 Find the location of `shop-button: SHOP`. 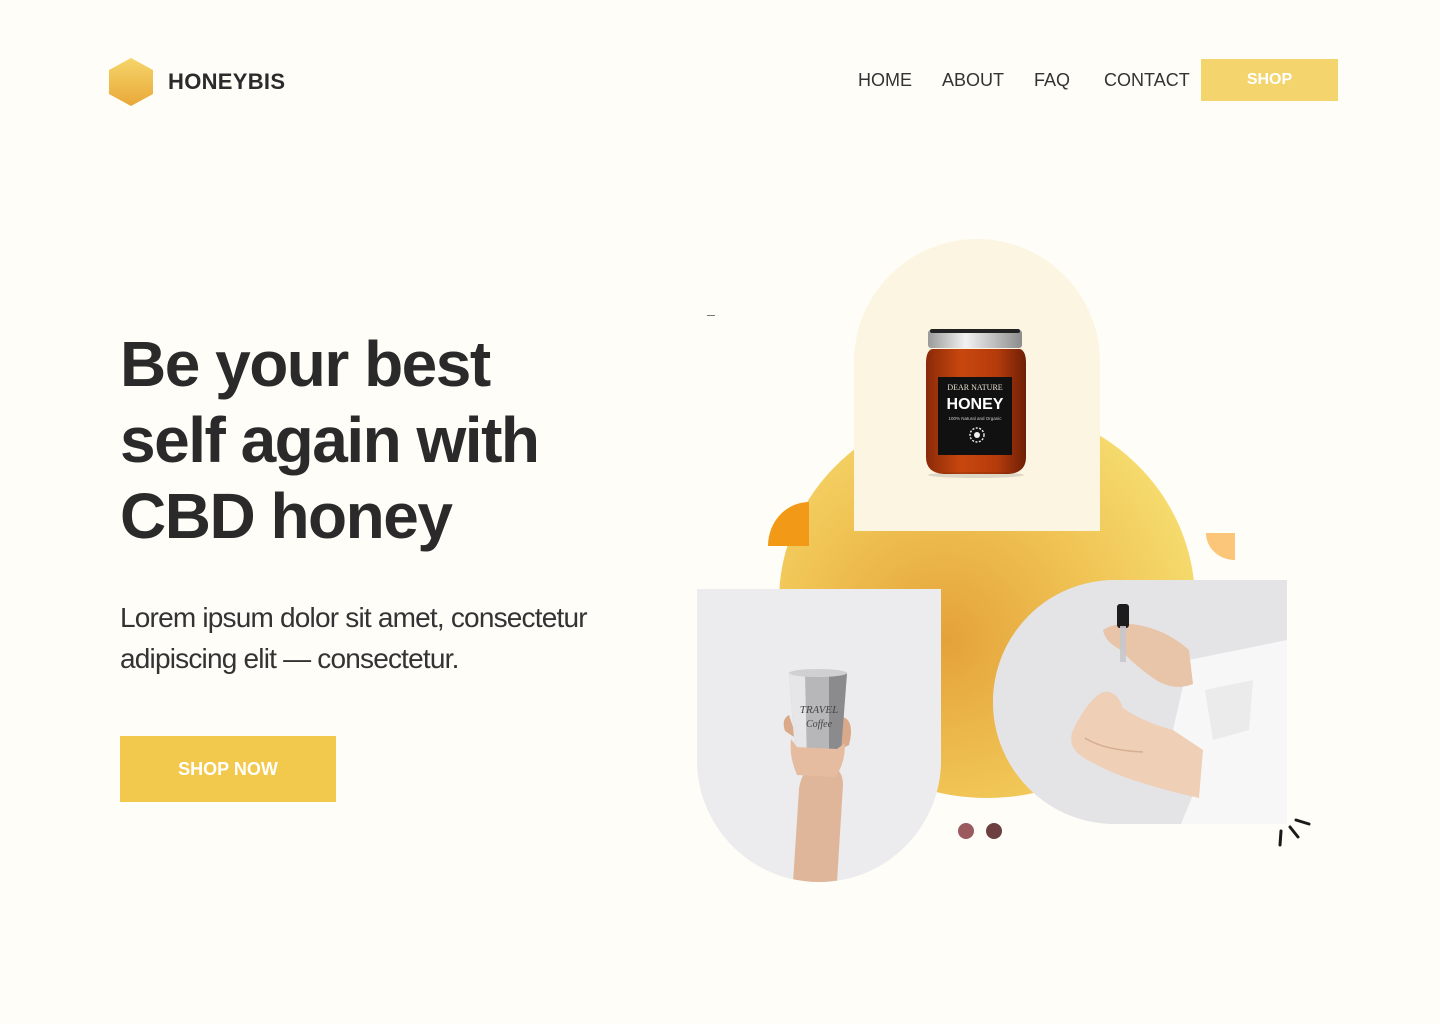

shop-button: SHOP is located at coordinates (1269, 80).